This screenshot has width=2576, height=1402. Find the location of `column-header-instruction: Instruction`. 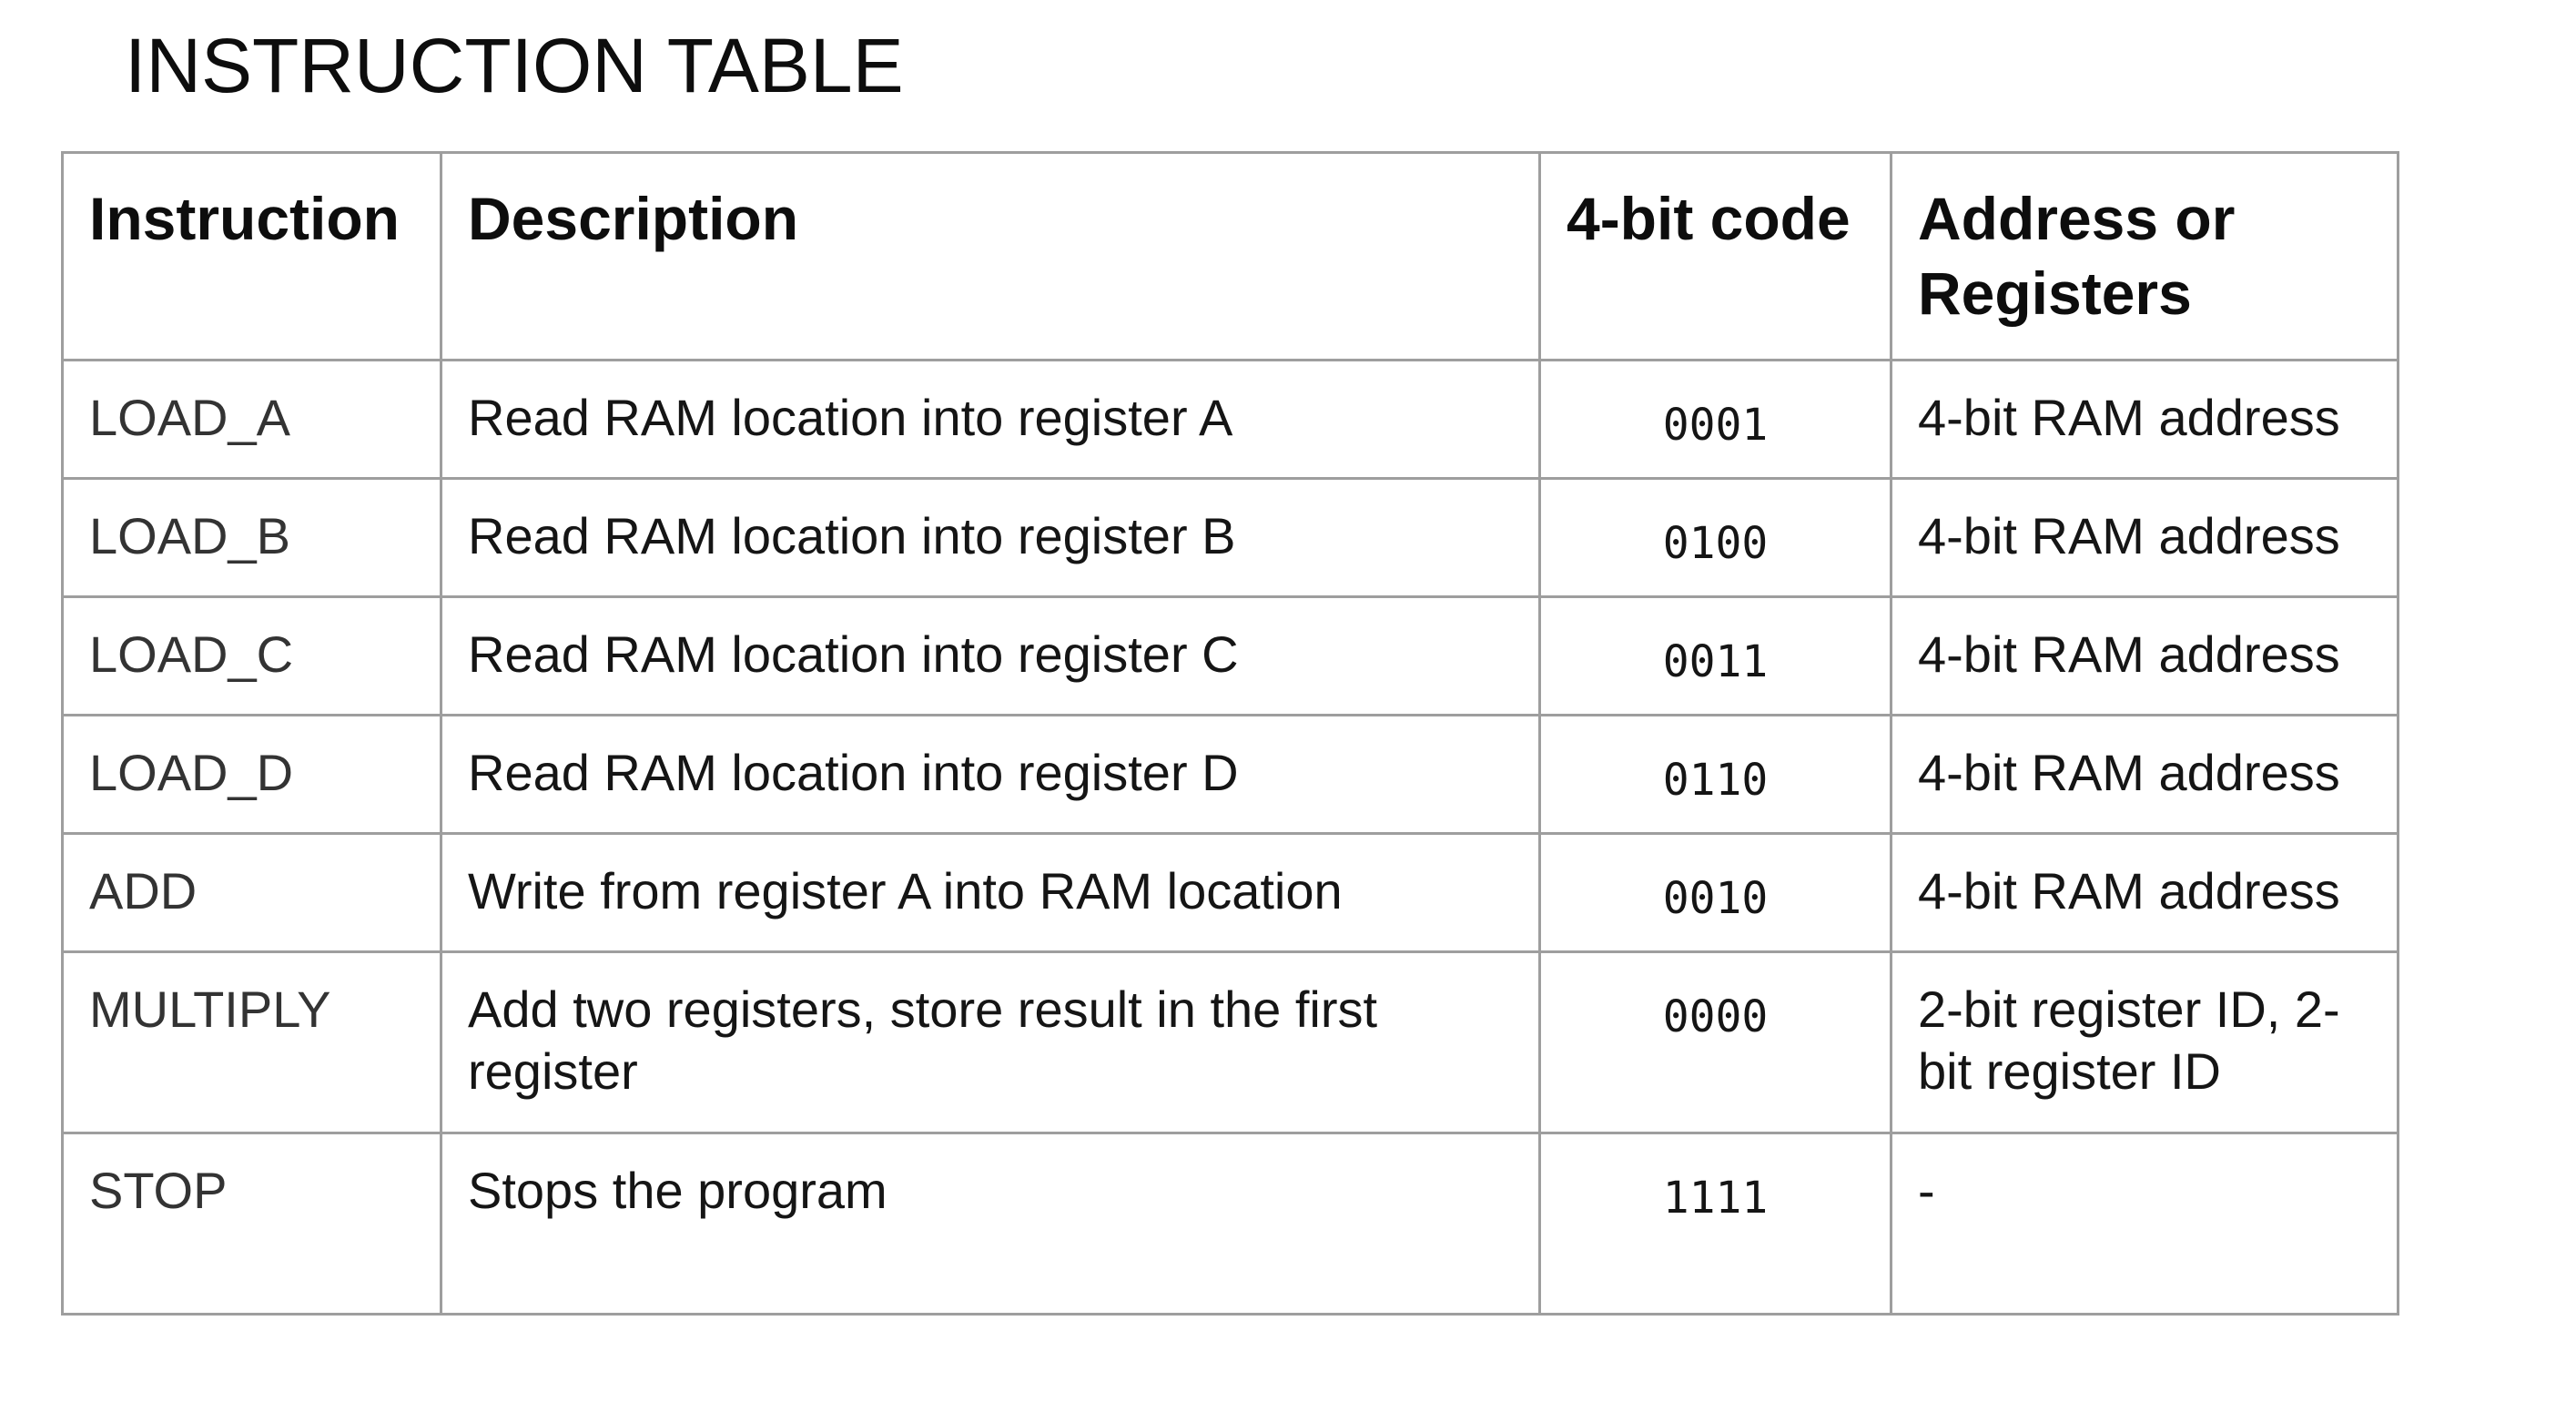

column-header-instruction: Instruction is located at coordinates (251, 256).